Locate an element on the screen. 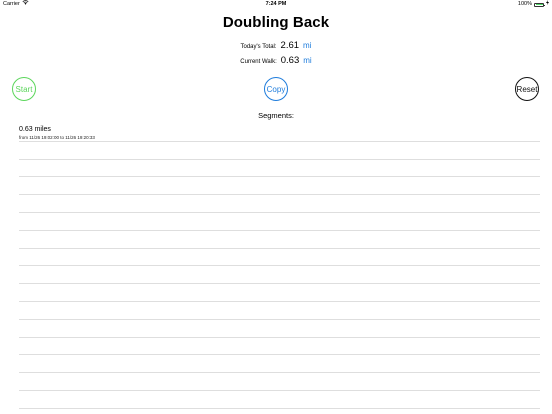 The image size is (552, 414). reset-button: Reset is located at coordinates (527, 89).